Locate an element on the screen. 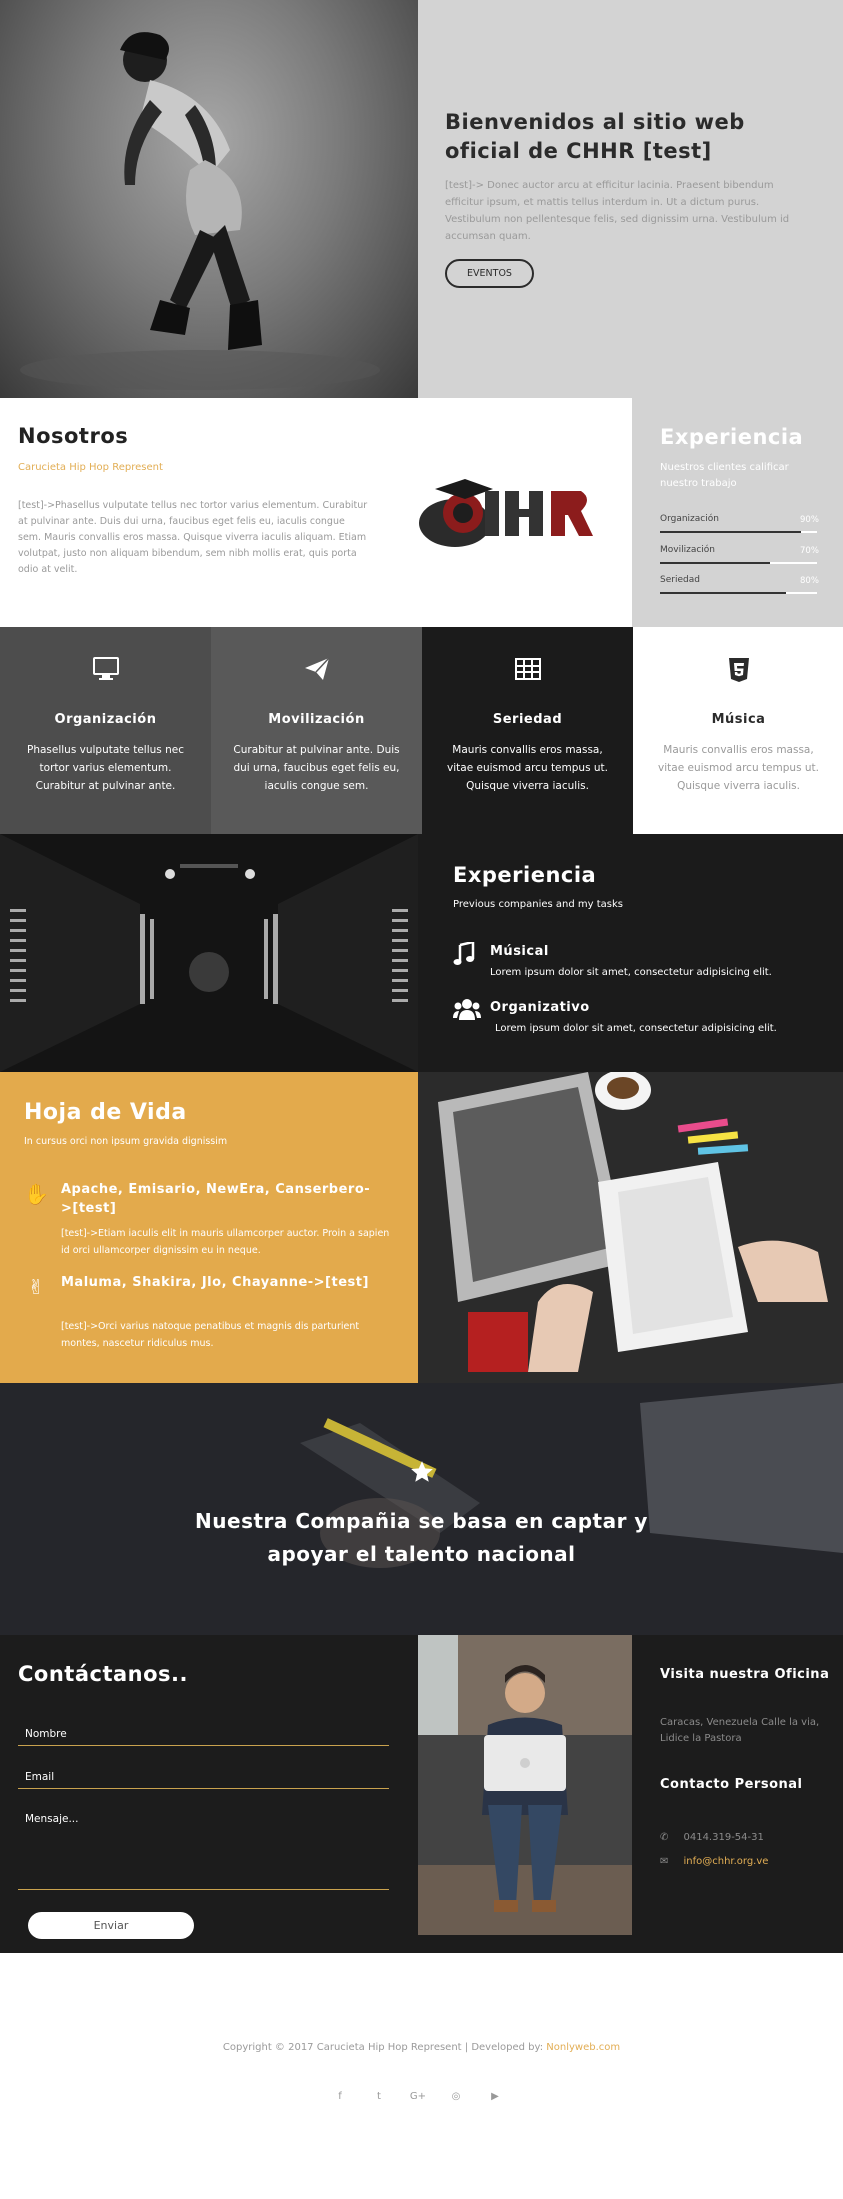 The width and height of the screenshot is (843, 2199). service-title: Movilización is located at coordinates (316, 719).